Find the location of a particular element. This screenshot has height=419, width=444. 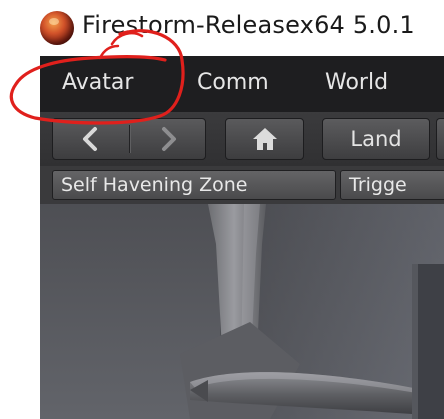

chevron-right-icon is located at coordinates (169, 139).